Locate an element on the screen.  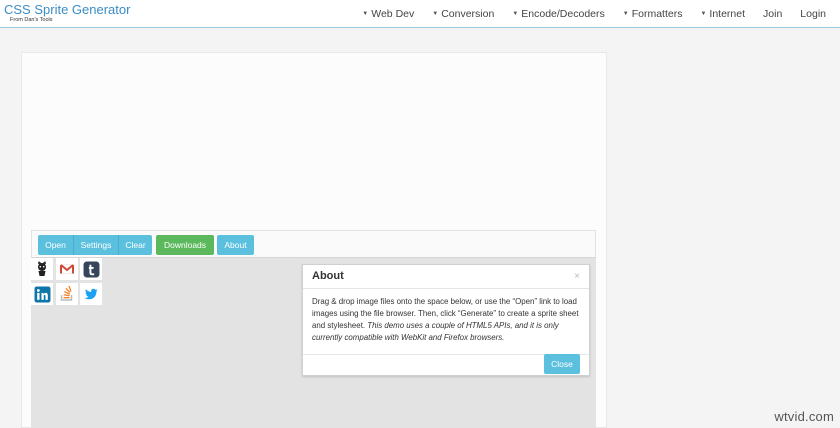
stackoverflow-icon is located at coordinates (66, 293).